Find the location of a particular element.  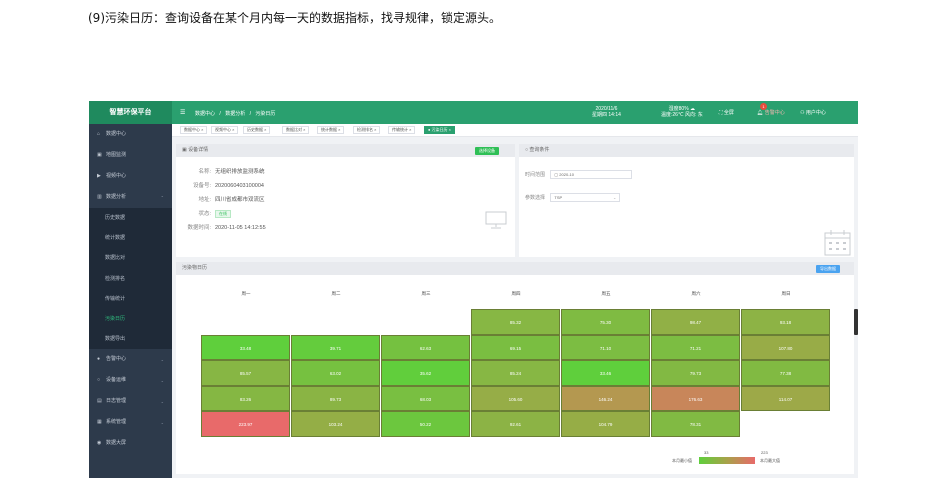

calendar-day-cell: 78.31 is located at coordinates (695, 424).